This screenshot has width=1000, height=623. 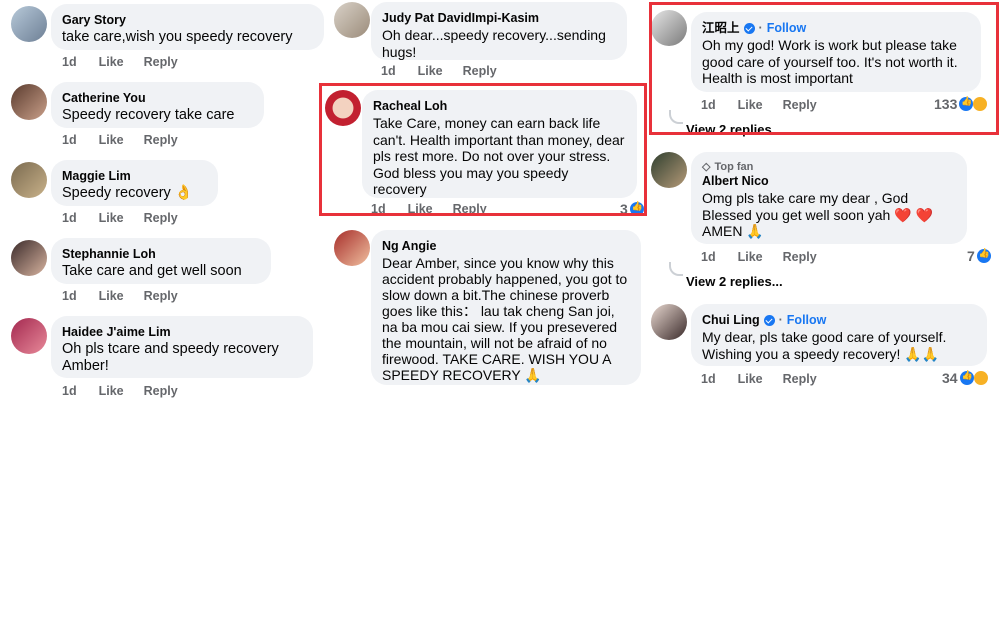 What do you see at coordinates (706, 167) in the screenshot?
I see `diamond-icon: ◇` at bounding box center [706, 167].